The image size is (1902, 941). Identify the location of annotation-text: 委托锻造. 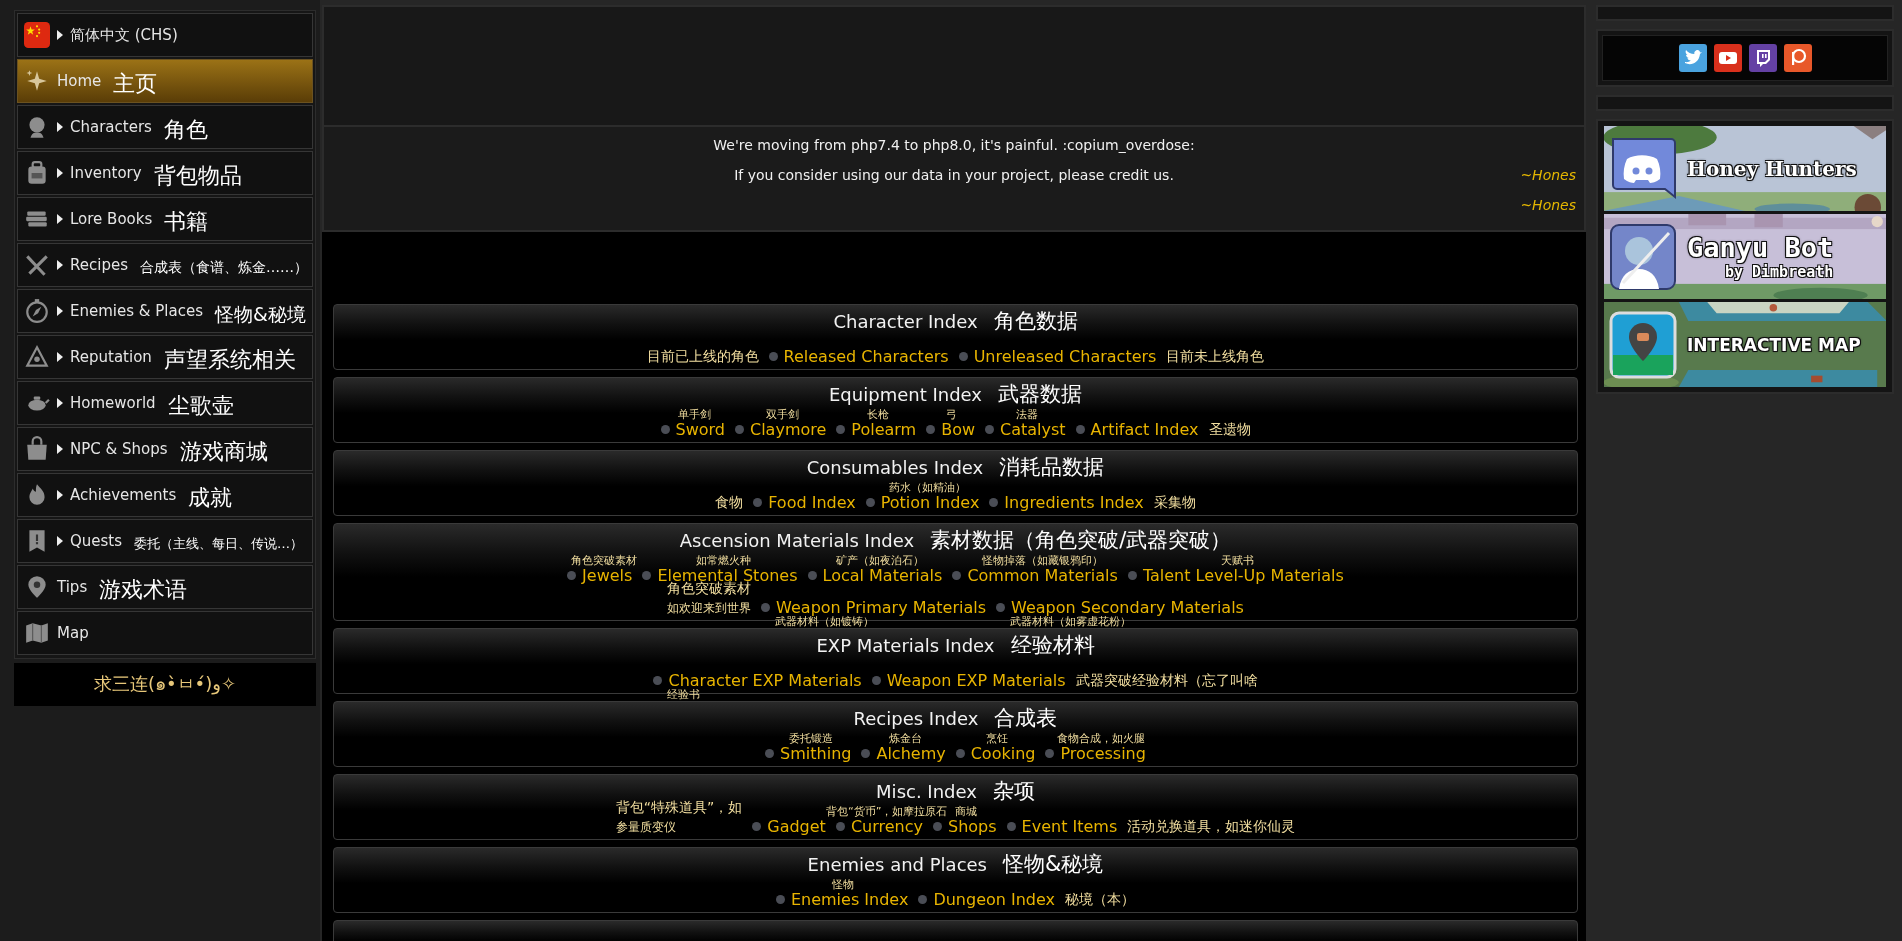
(810, 739).